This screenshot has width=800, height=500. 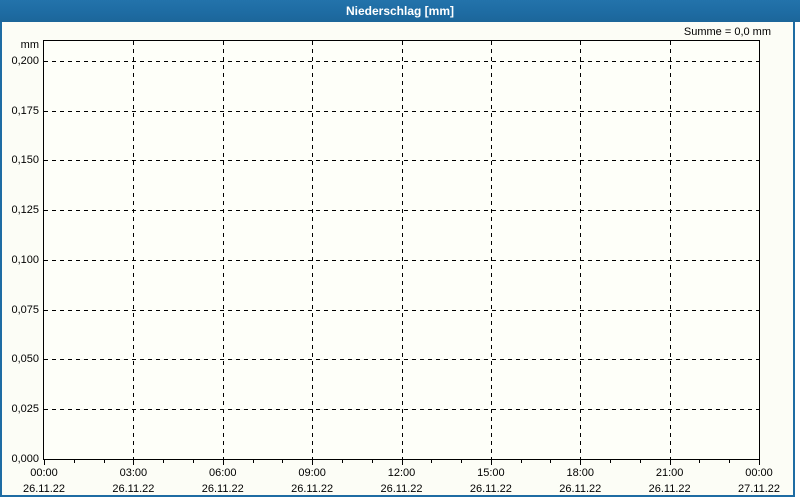 What do you see at coordinates (25, 359) in the screenshot?
I see `y-tick-label: 0,050` at bounding box center [25, 359].